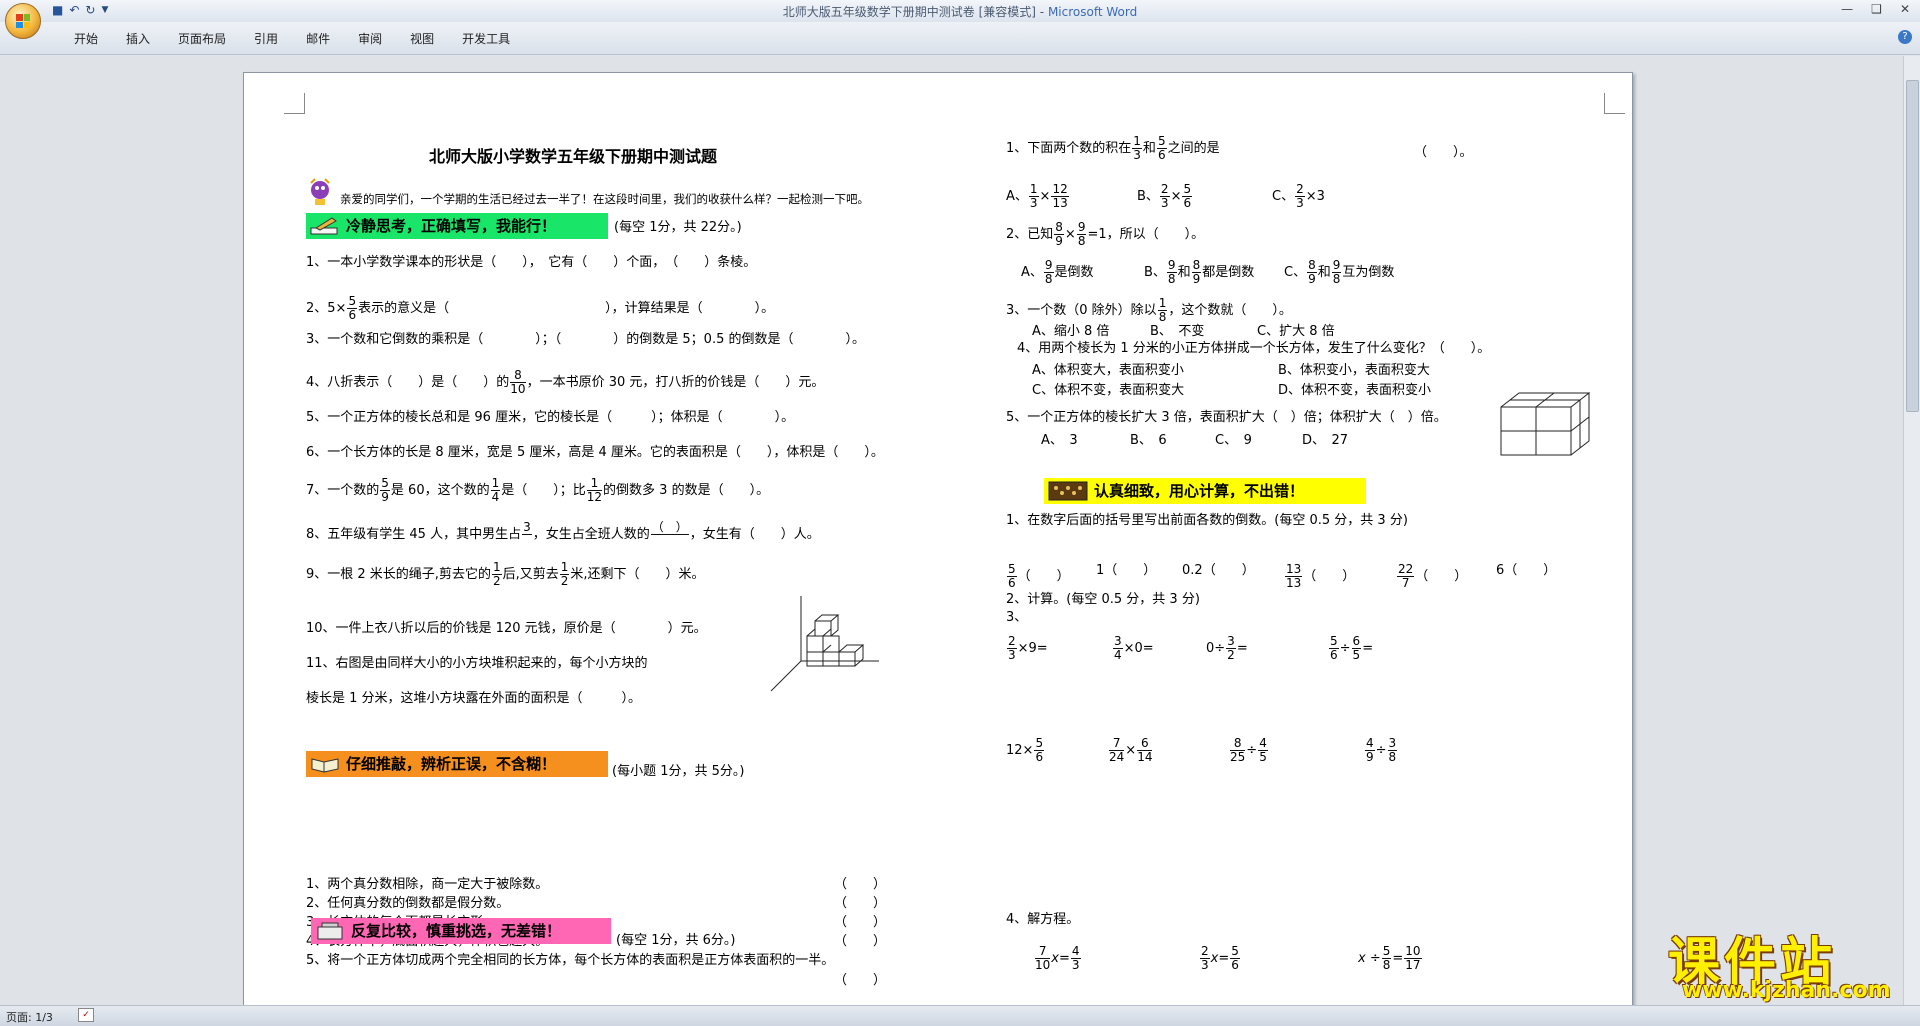 The height and width of the screenshot is (1026, 1920). Describe the element at coordinates (678, 227) in the screenshot. I see `section-1-note: (每空 1分，共 22分。)` at that location.